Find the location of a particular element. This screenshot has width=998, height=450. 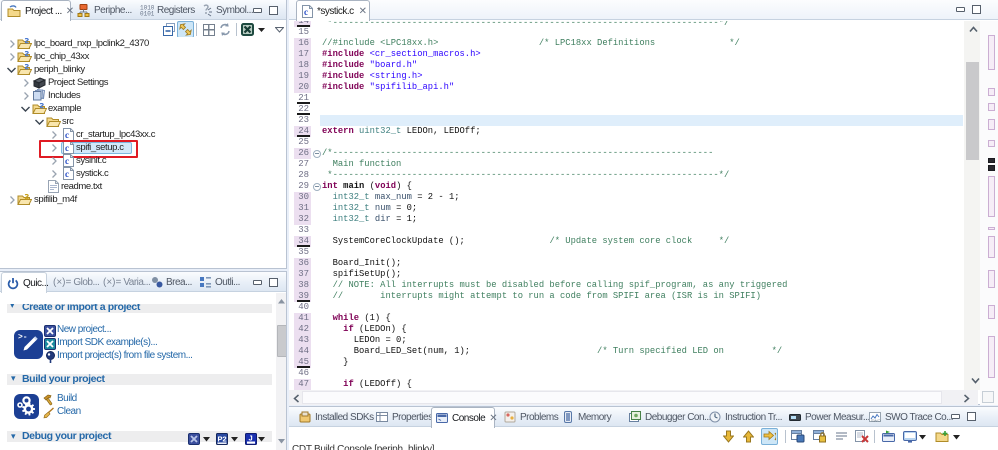

svg-text: P2 is located at coordinates (222, 439).